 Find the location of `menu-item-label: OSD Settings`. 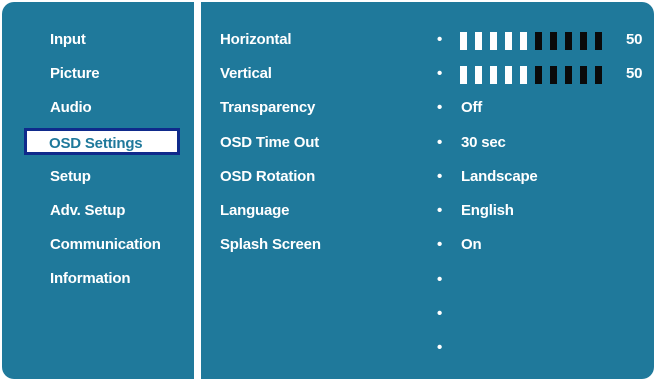

menu-item-label: OSD Settings is located at coordinates (96, 143).